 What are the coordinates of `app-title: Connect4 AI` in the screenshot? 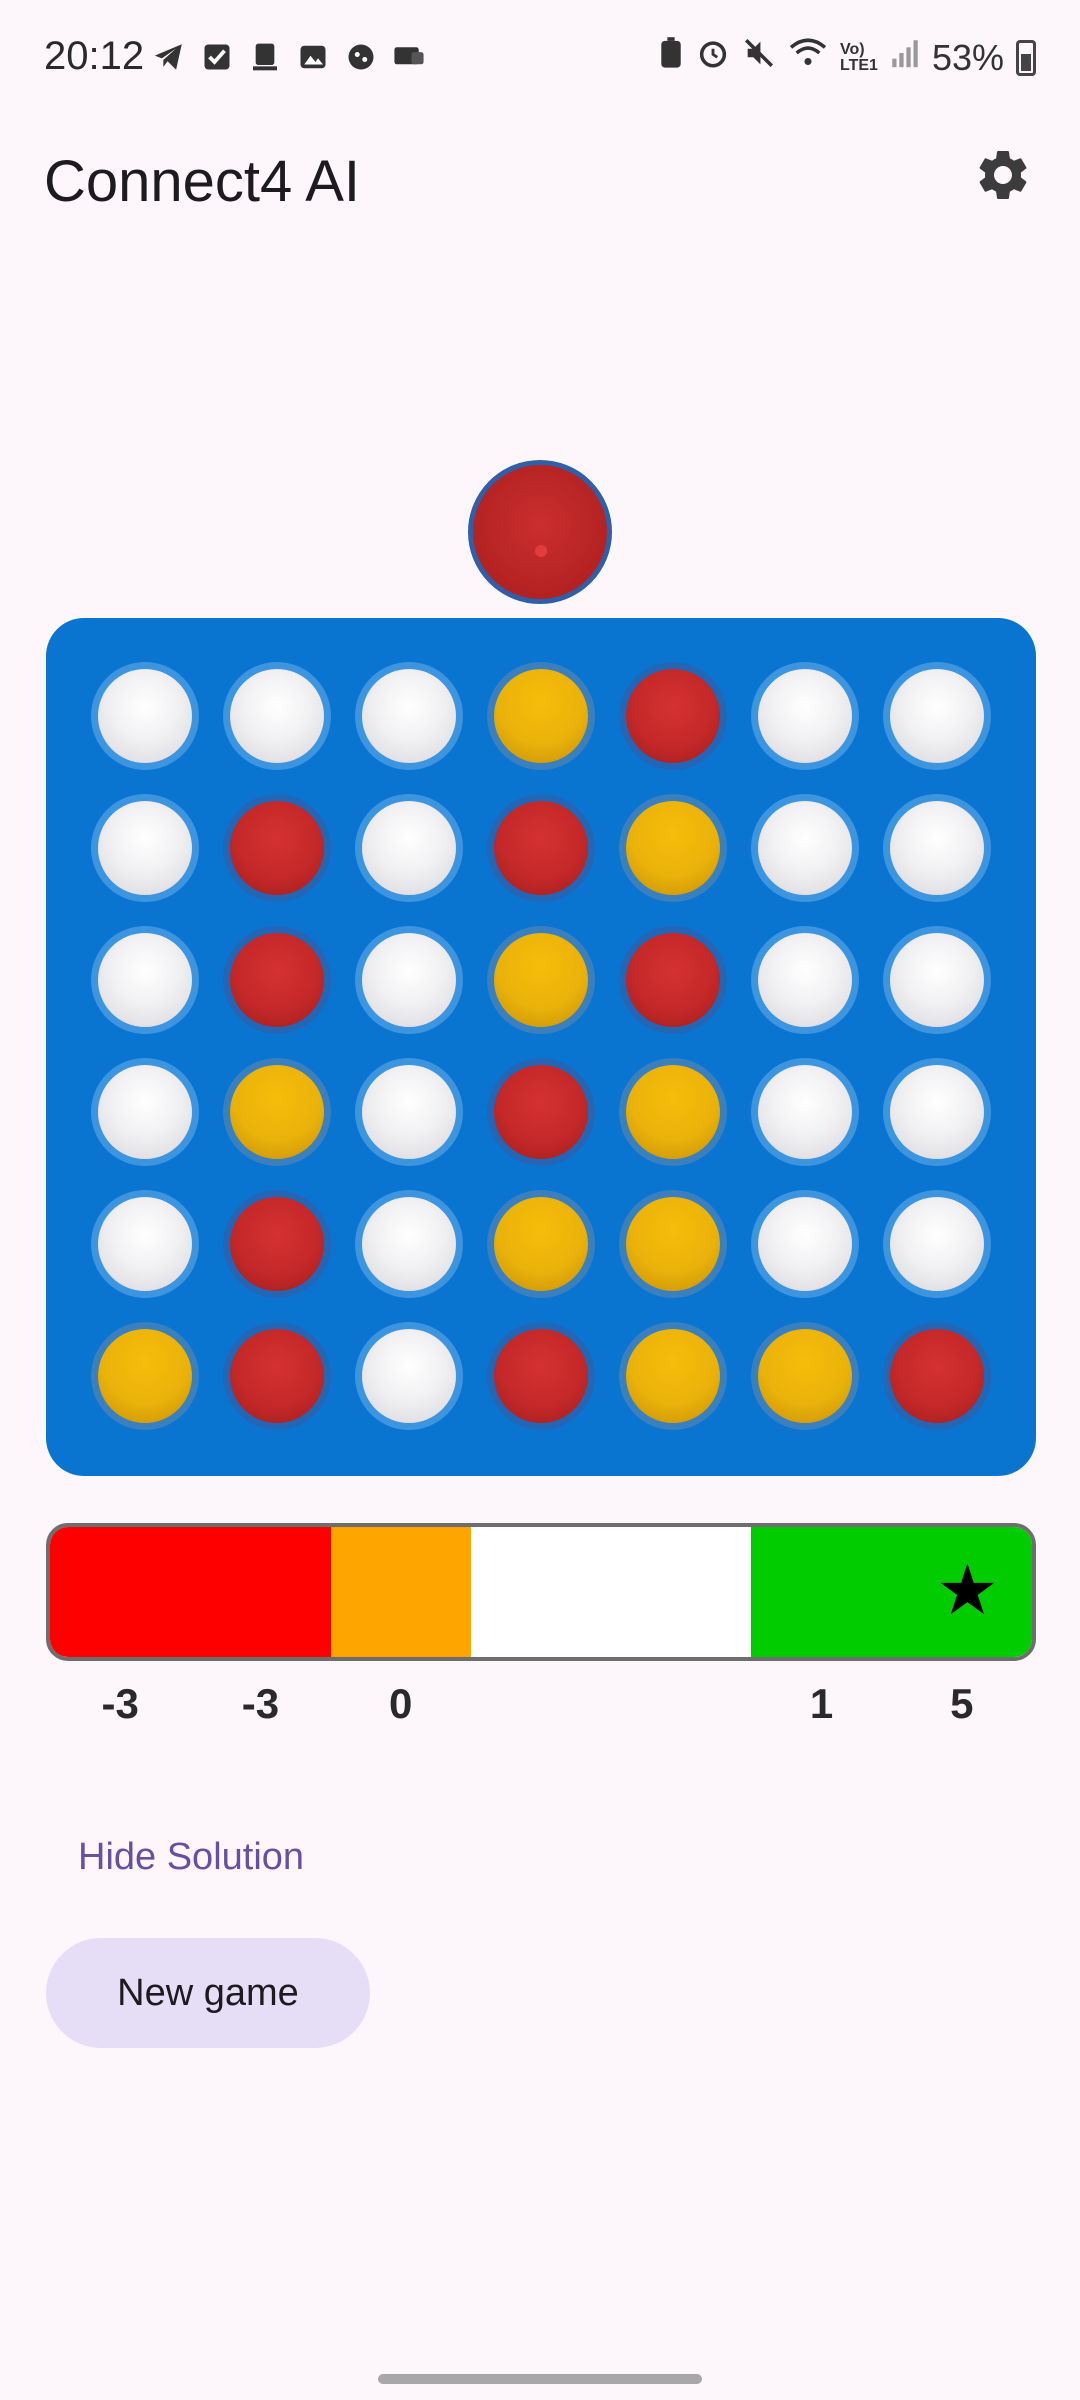 It's located at (202, 181).